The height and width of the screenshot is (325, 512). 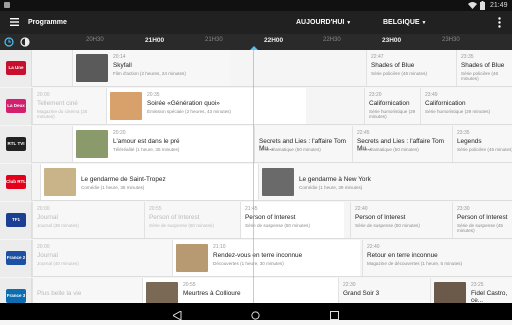 I want to click on time-tick: 22H00, so click(x=274, y=40).